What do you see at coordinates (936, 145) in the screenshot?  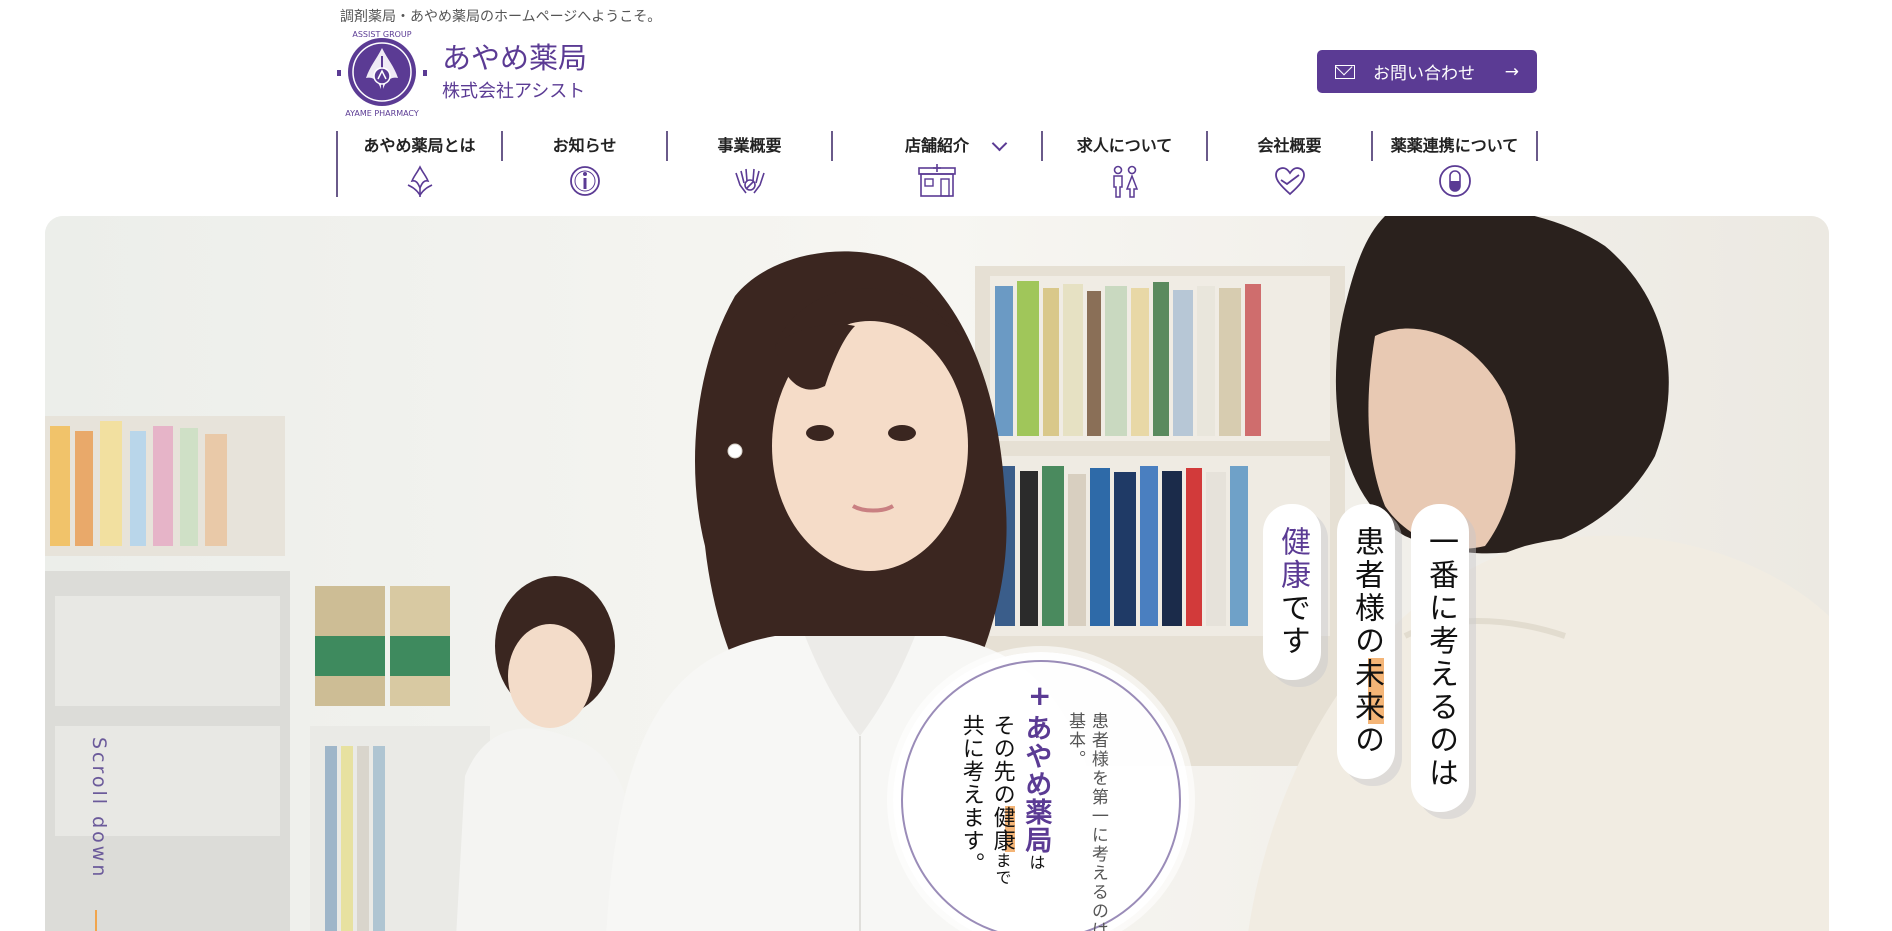 I see `nav-item-label: 店舗紹介` at bounding box center [936, 145].